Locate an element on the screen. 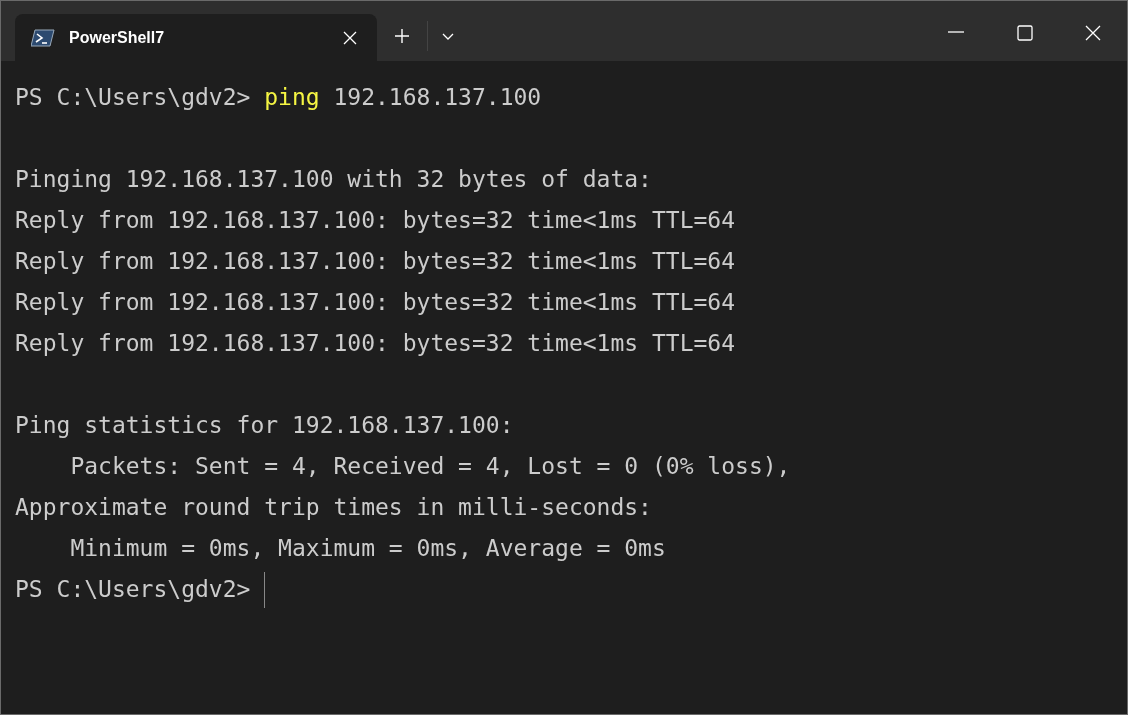  tab-title: PowerShell7 is located at coordinates (117, 37).